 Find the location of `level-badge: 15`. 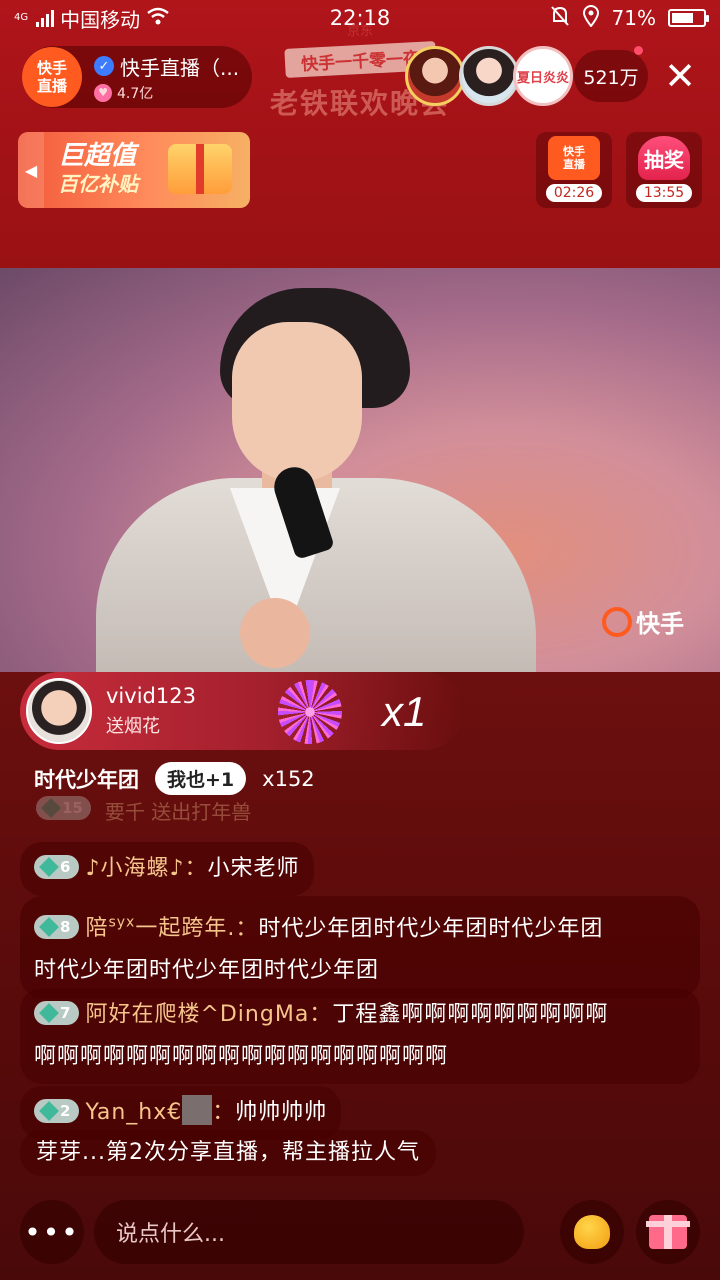

level-badge: 15 is located at coordinates (63, 808).